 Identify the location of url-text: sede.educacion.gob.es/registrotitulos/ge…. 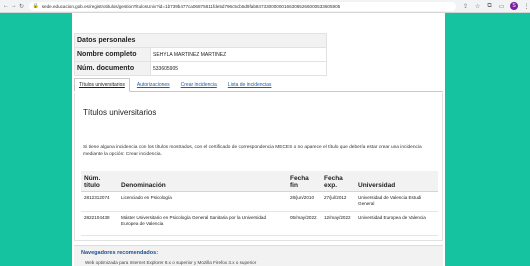
(191, 6).